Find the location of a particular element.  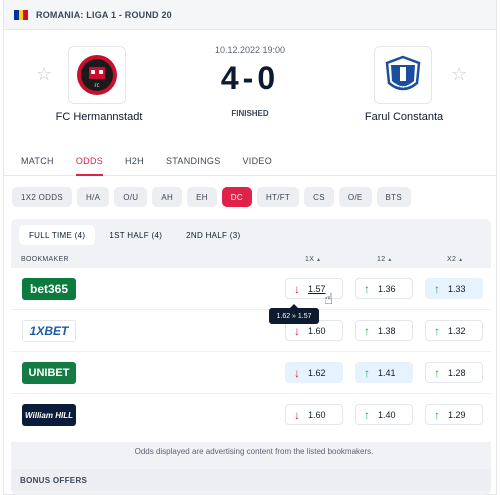

odd-cell: ↑ 1.28 is located at coordinates (454, 372).